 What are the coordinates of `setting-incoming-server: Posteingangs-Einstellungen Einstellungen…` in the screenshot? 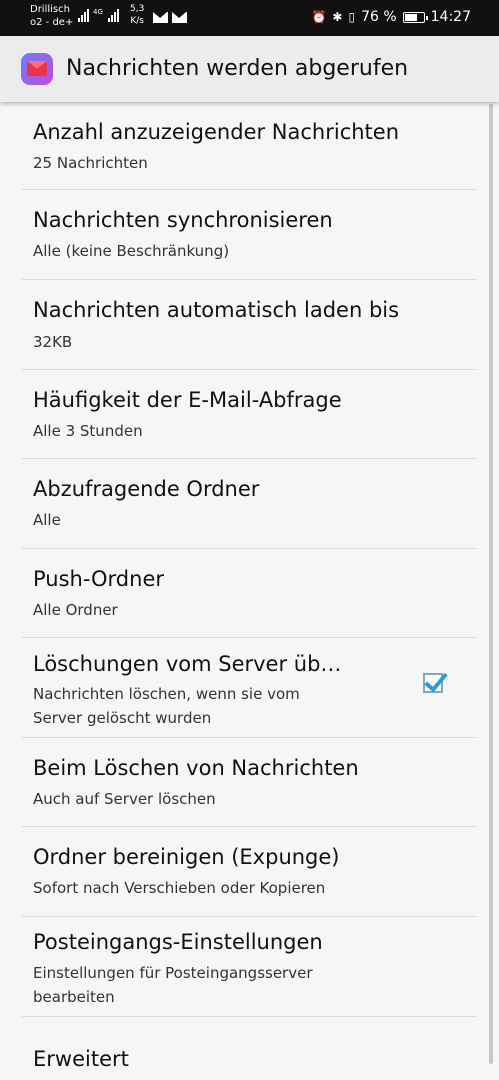 It's located at (249, 967).